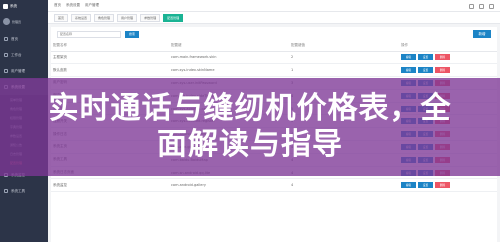  I want to click on sidebar-item-tools: 系统工具, so click(24, 191).